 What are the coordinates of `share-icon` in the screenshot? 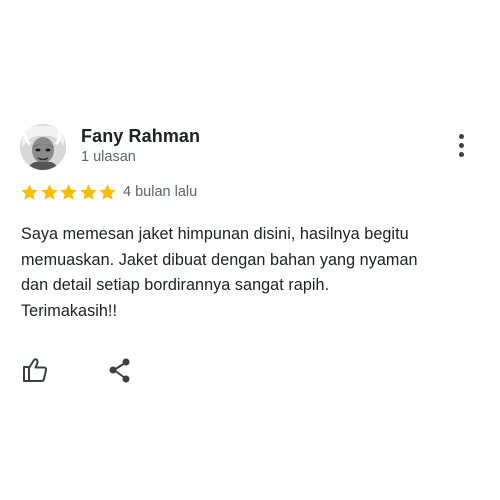 It's located at (119, 370).